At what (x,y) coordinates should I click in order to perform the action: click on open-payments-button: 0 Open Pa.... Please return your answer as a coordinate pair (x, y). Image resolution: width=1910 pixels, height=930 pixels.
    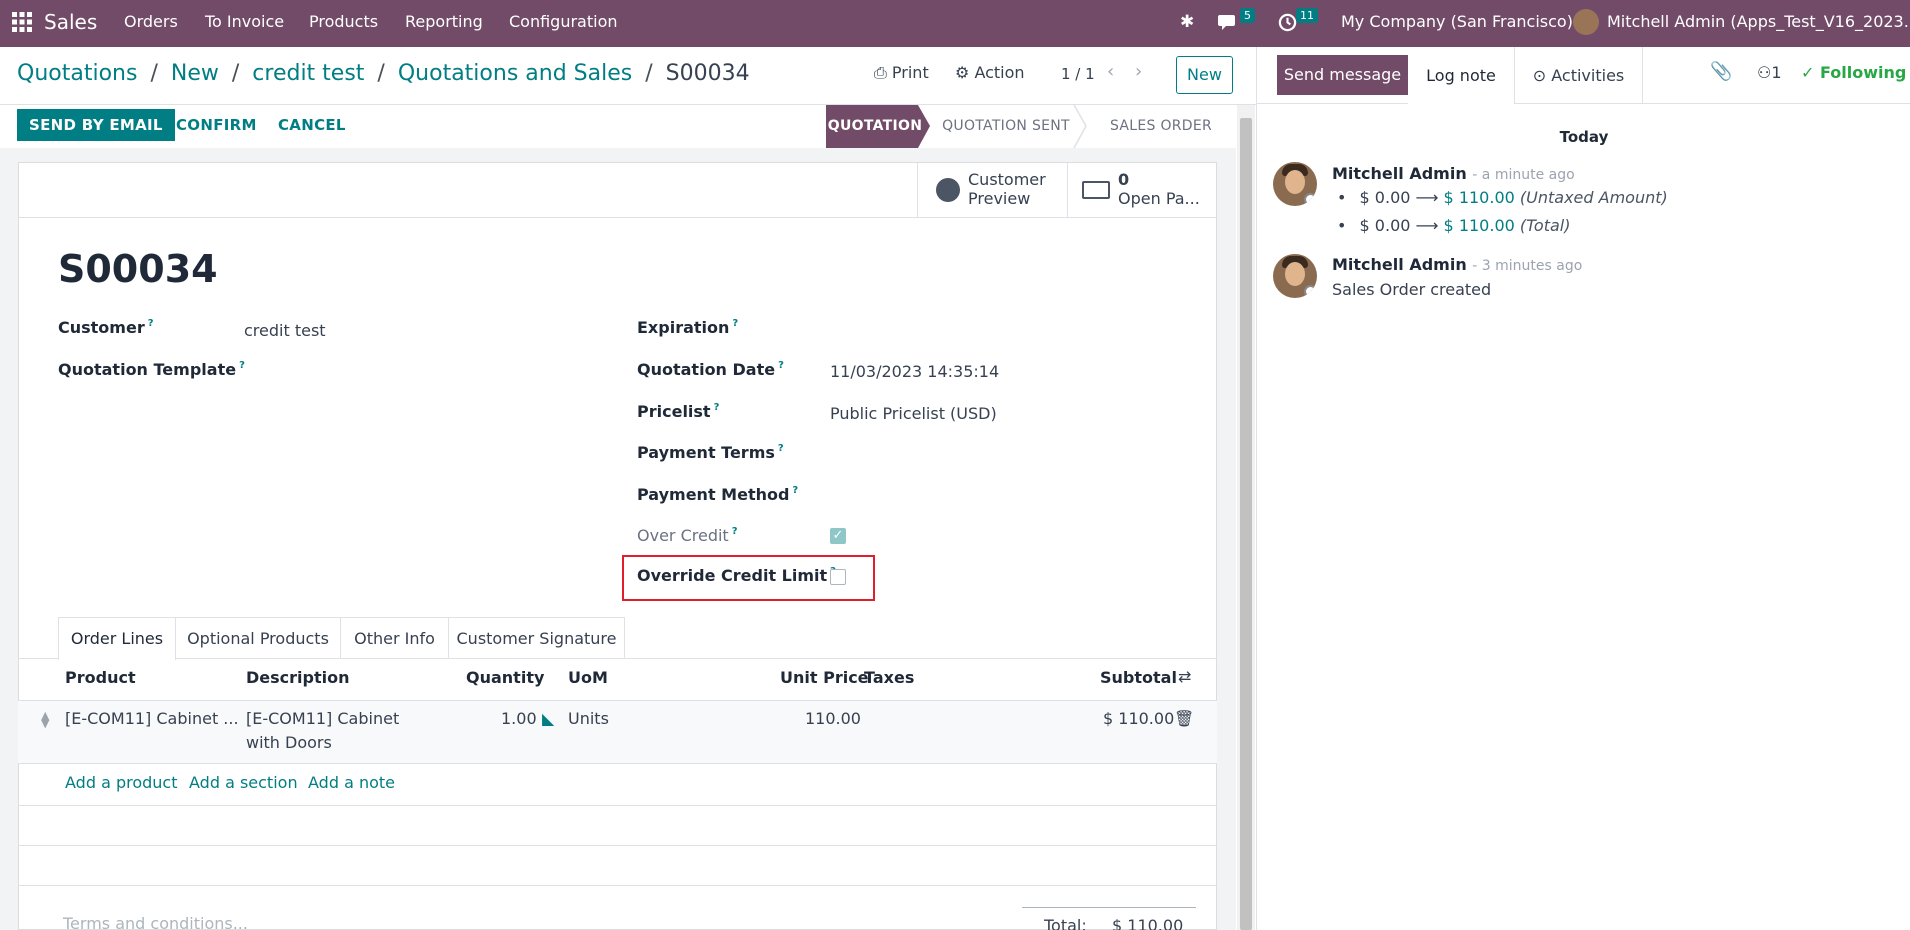
    Looking at the image, I should click on (1141, 190).